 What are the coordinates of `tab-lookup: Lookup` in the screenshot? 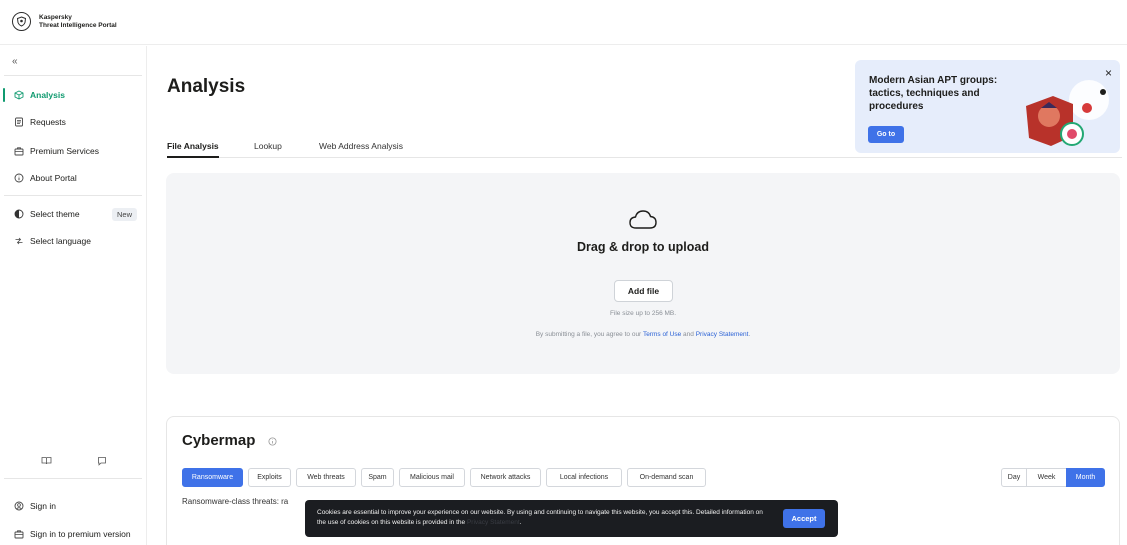 It's located at (268, 149).